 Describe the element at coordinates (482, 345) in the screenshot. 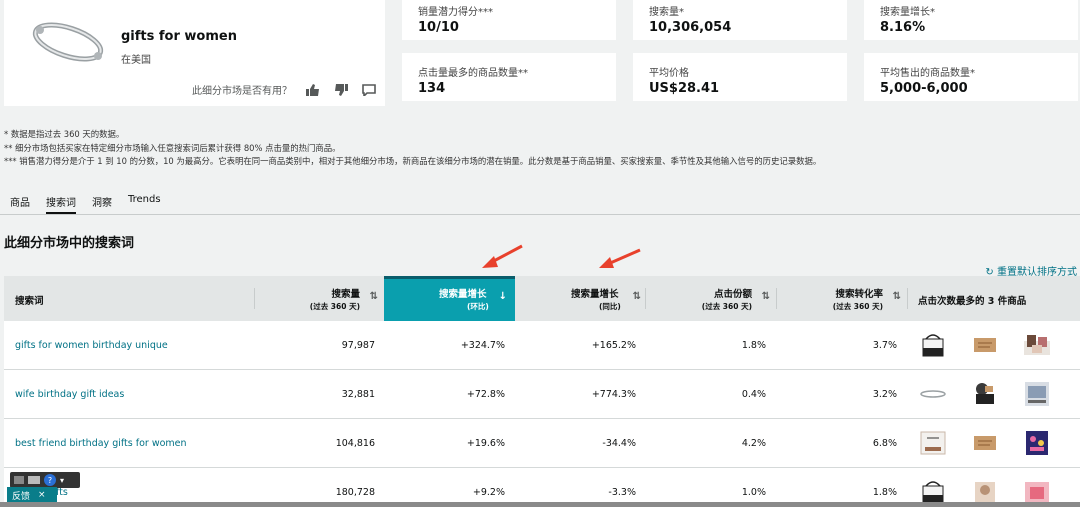

I see `growth-qoq-cell: +324.7%` at that location.